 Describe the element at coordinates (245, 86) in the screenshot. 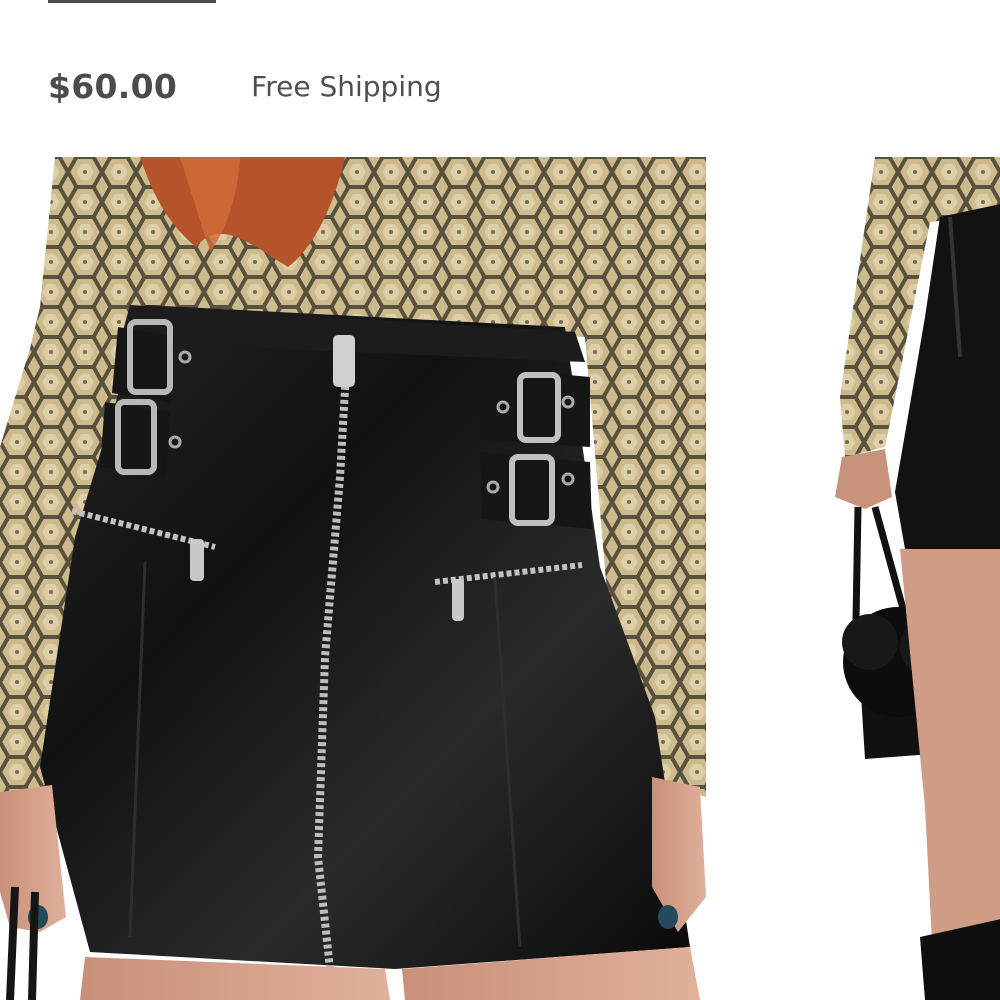

I see `price-row: $60.00 Free Shipping` at that location.